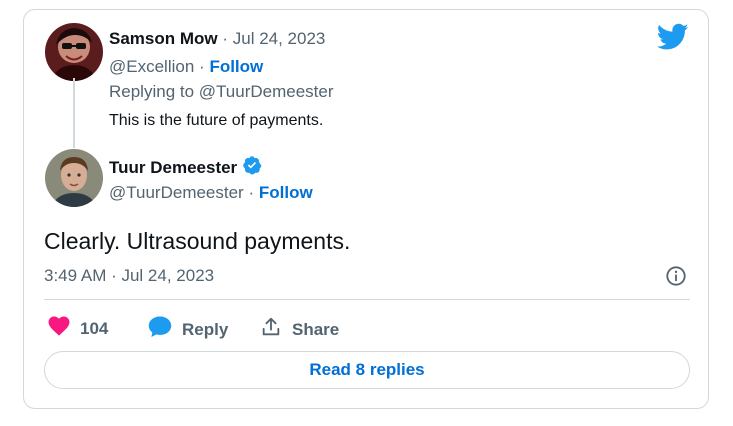 The height and width of the screenshot is (426, 733). Describe the element at coordinates (316, 329) in the screenshot. I see `share-label: Share` at that location.